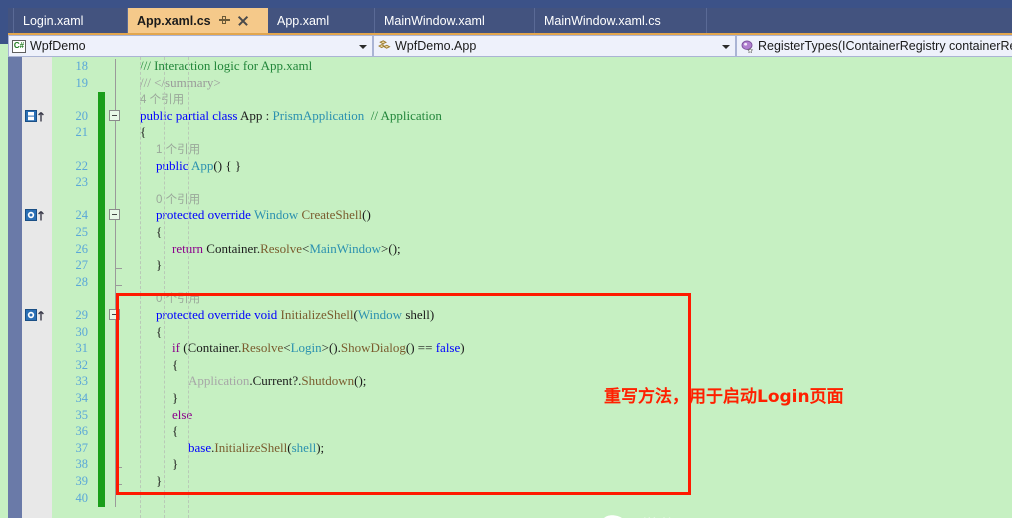 This screenshot has height=518, width=1012. What do you see at coordinates (360, 381) in the screenshot?
I see `code-token: ();` at bounding box center [360, 381].